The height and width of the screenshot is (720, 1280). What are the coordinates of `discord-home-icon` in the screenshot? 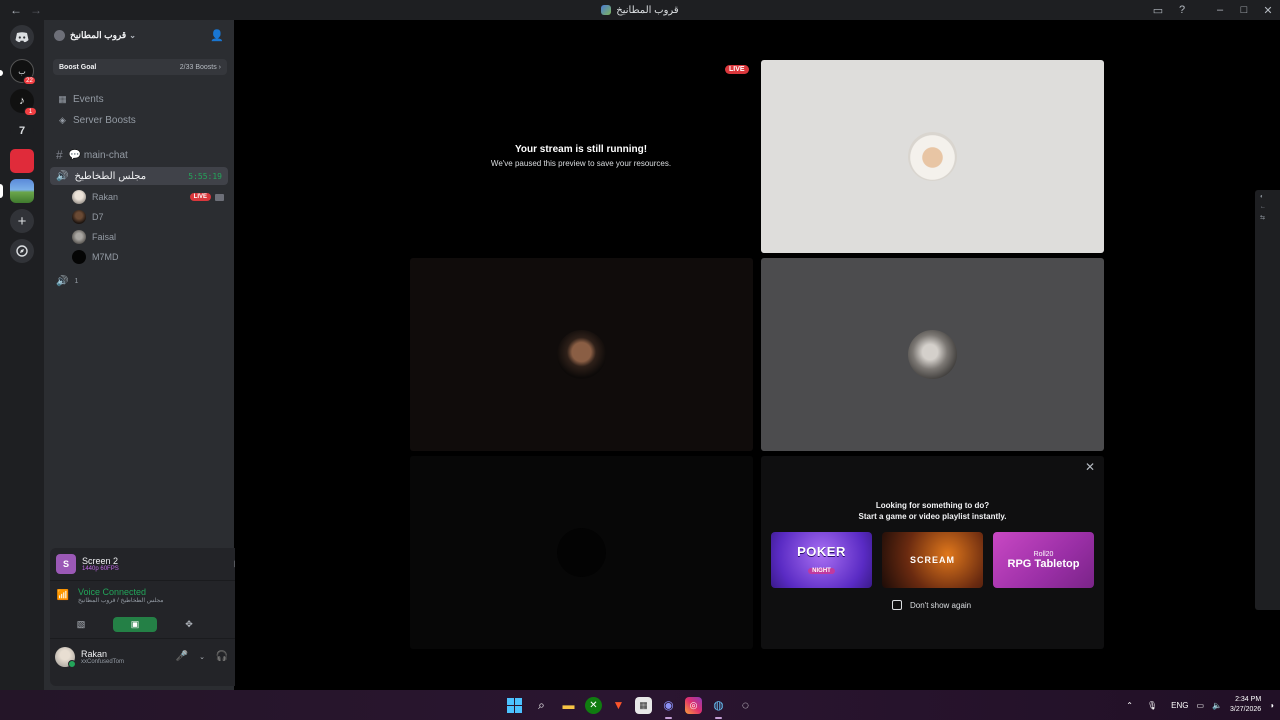 It's located at (22, 37).